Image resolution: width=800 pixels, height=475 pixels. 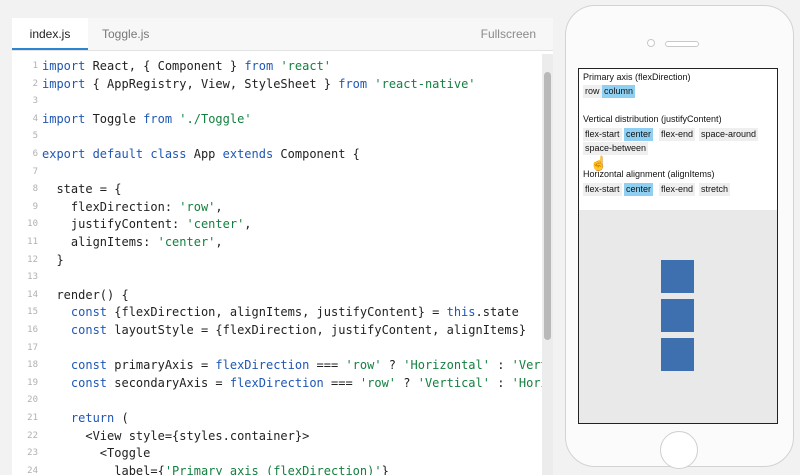 What do you see at coordinates (425, 83) in the screenshot?
I see `code-token: 'react-native'` at bounding box center [425, 83].